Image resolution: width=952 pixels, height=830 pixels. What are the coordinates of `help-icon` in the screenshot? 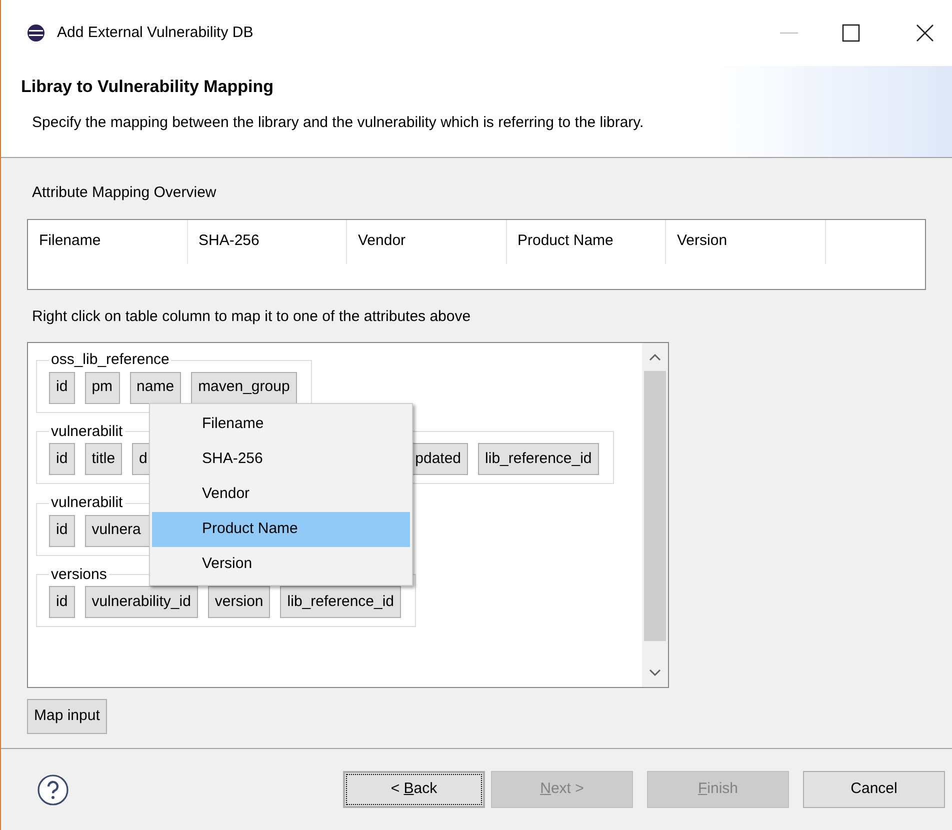 It's located at (53, 790).